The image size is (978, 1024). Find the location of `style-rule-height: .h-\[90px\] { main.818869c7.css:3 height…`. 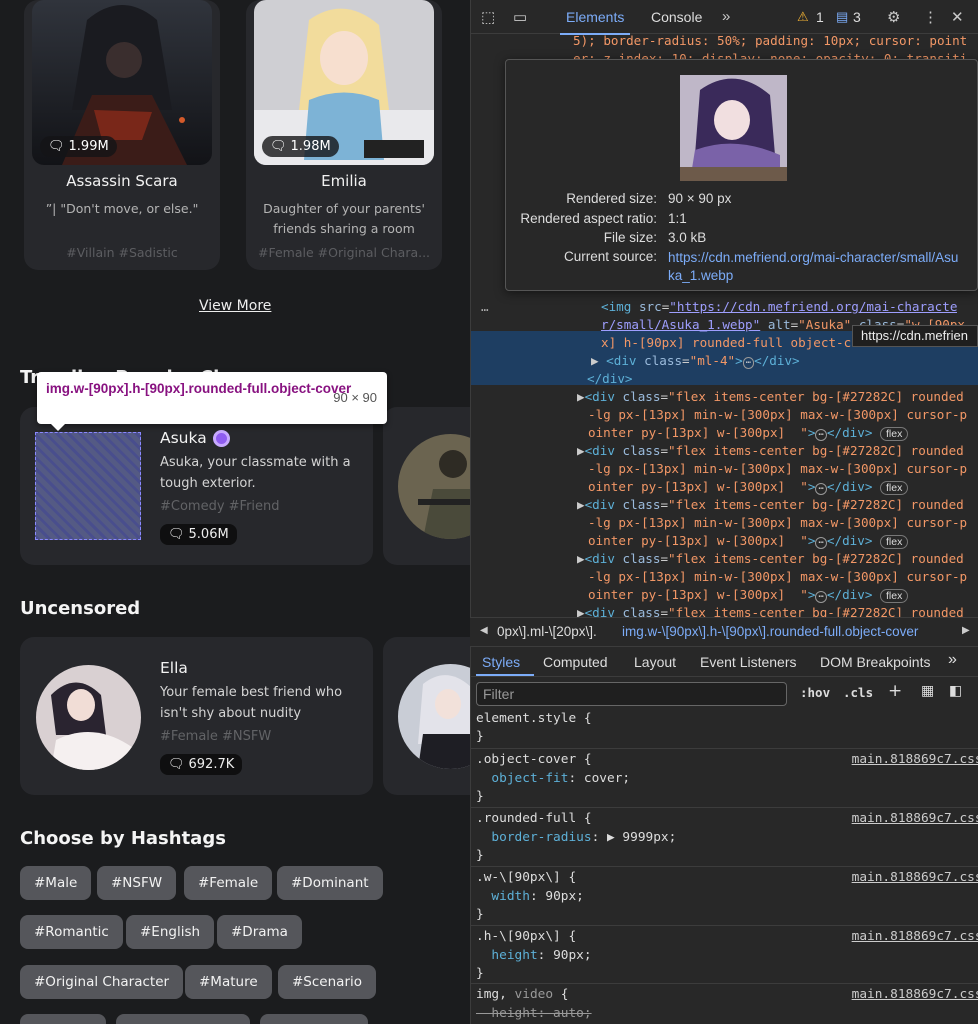

style-rule-height: .h-\[90px\] { main.818869c7.css:3 height… is located at coordinates (724, 955).